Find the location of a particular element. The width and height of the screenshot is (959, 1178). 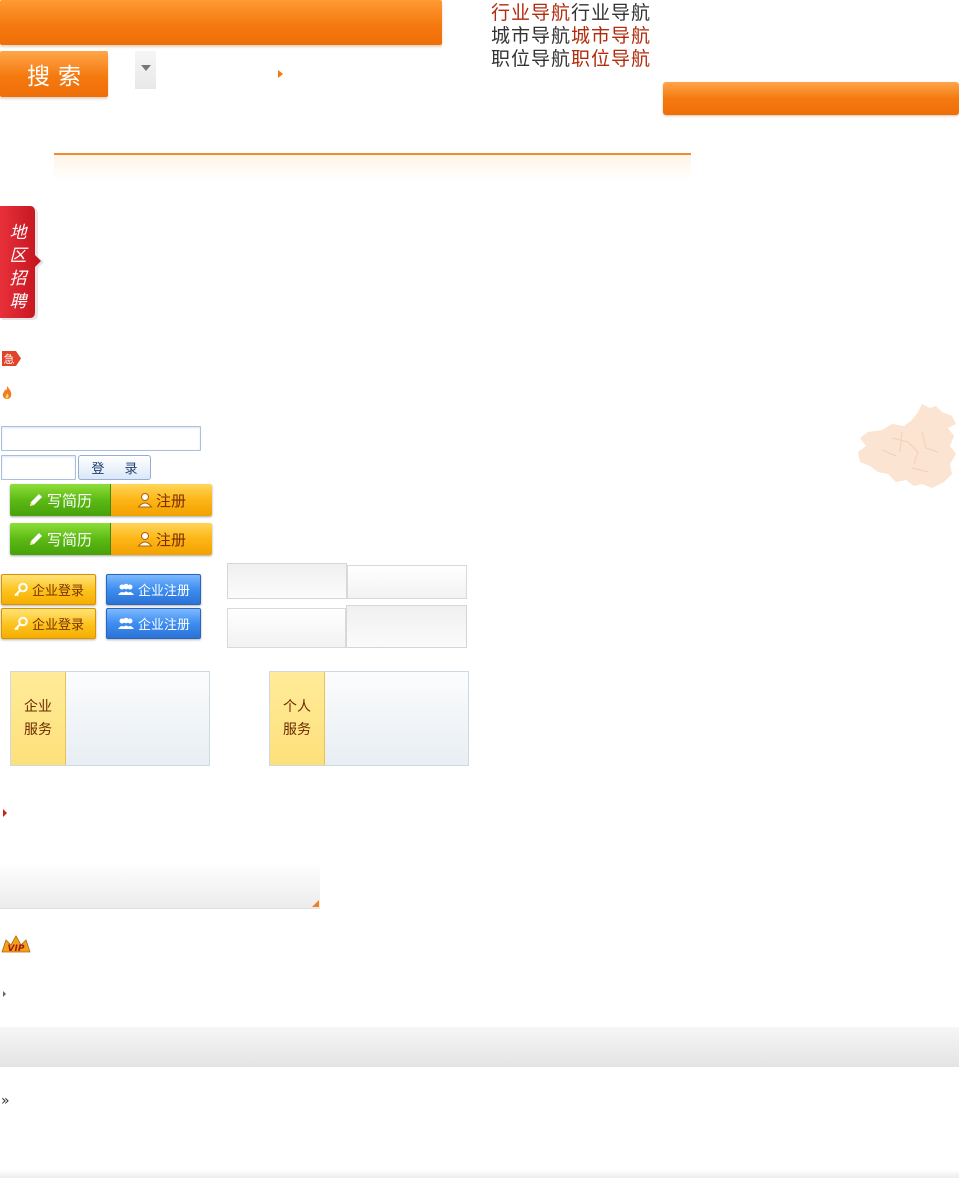

nav-row-city: 城市导航城市导航 is located at coordinates (586, 36).